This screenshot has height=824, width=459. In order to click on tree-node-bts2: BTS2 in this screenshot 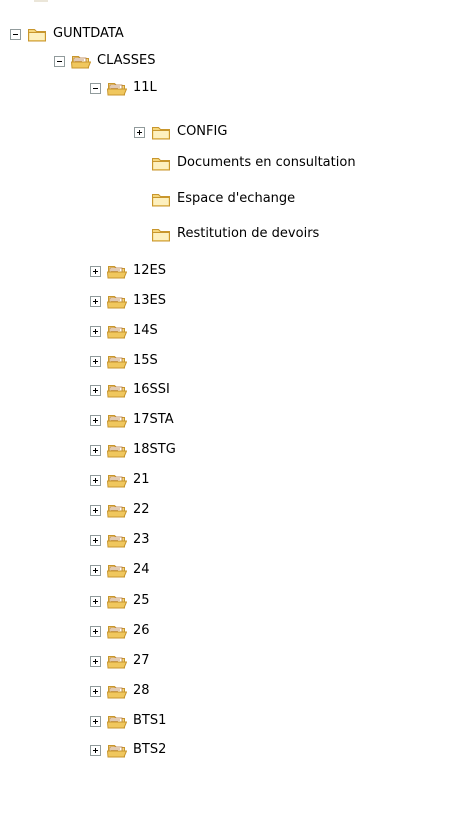, I will do `click(128, 750)`.